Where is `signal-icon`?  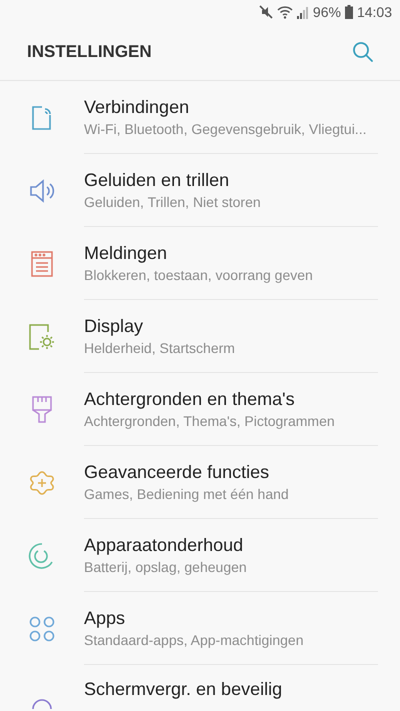
signal-icon is located at coordinates (302, 12).